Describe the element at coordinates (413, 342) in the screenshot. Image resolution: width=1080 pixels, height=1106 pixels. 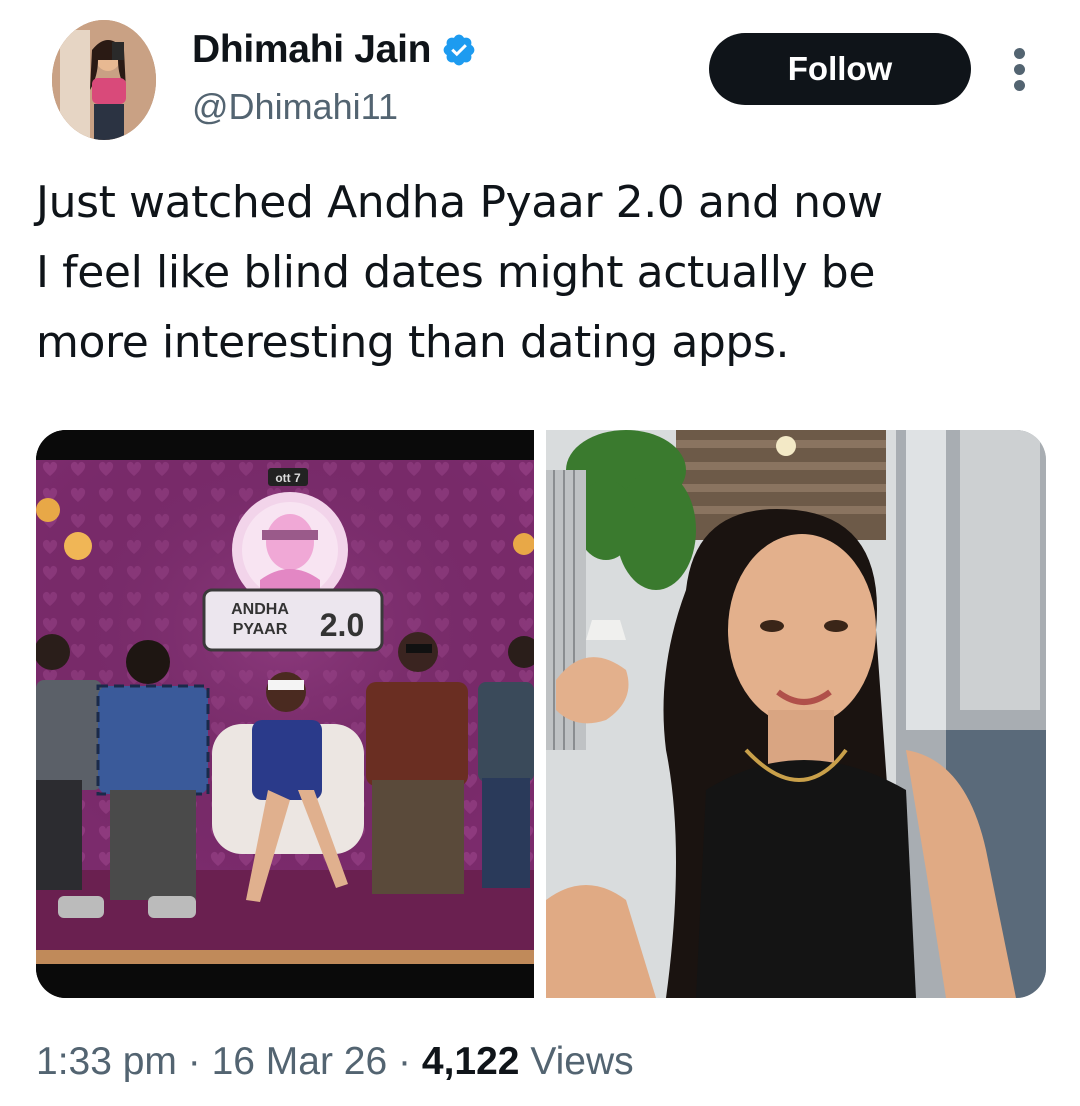
I see `tweet-text-line: more interesting than dating apps.` at that location.